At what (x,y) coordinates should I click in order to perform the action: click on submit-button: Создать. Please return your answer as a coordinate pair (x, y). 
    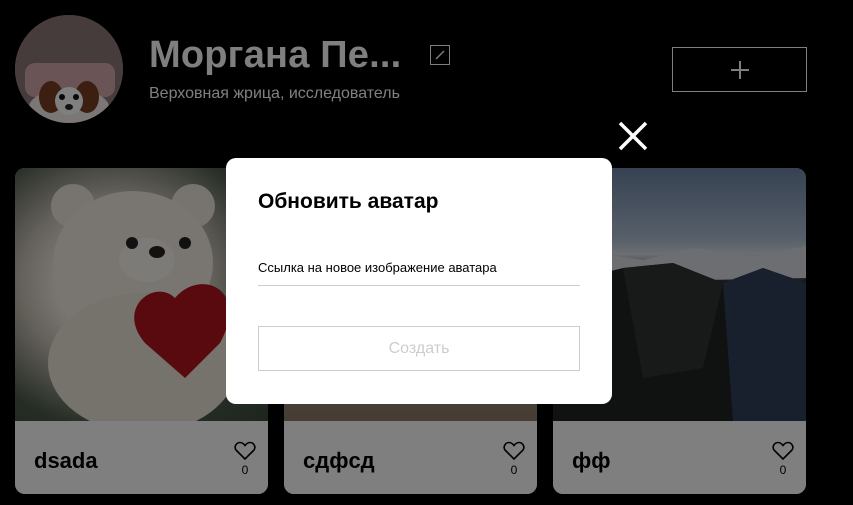
    Looking at the image, I should click on (419, 348).